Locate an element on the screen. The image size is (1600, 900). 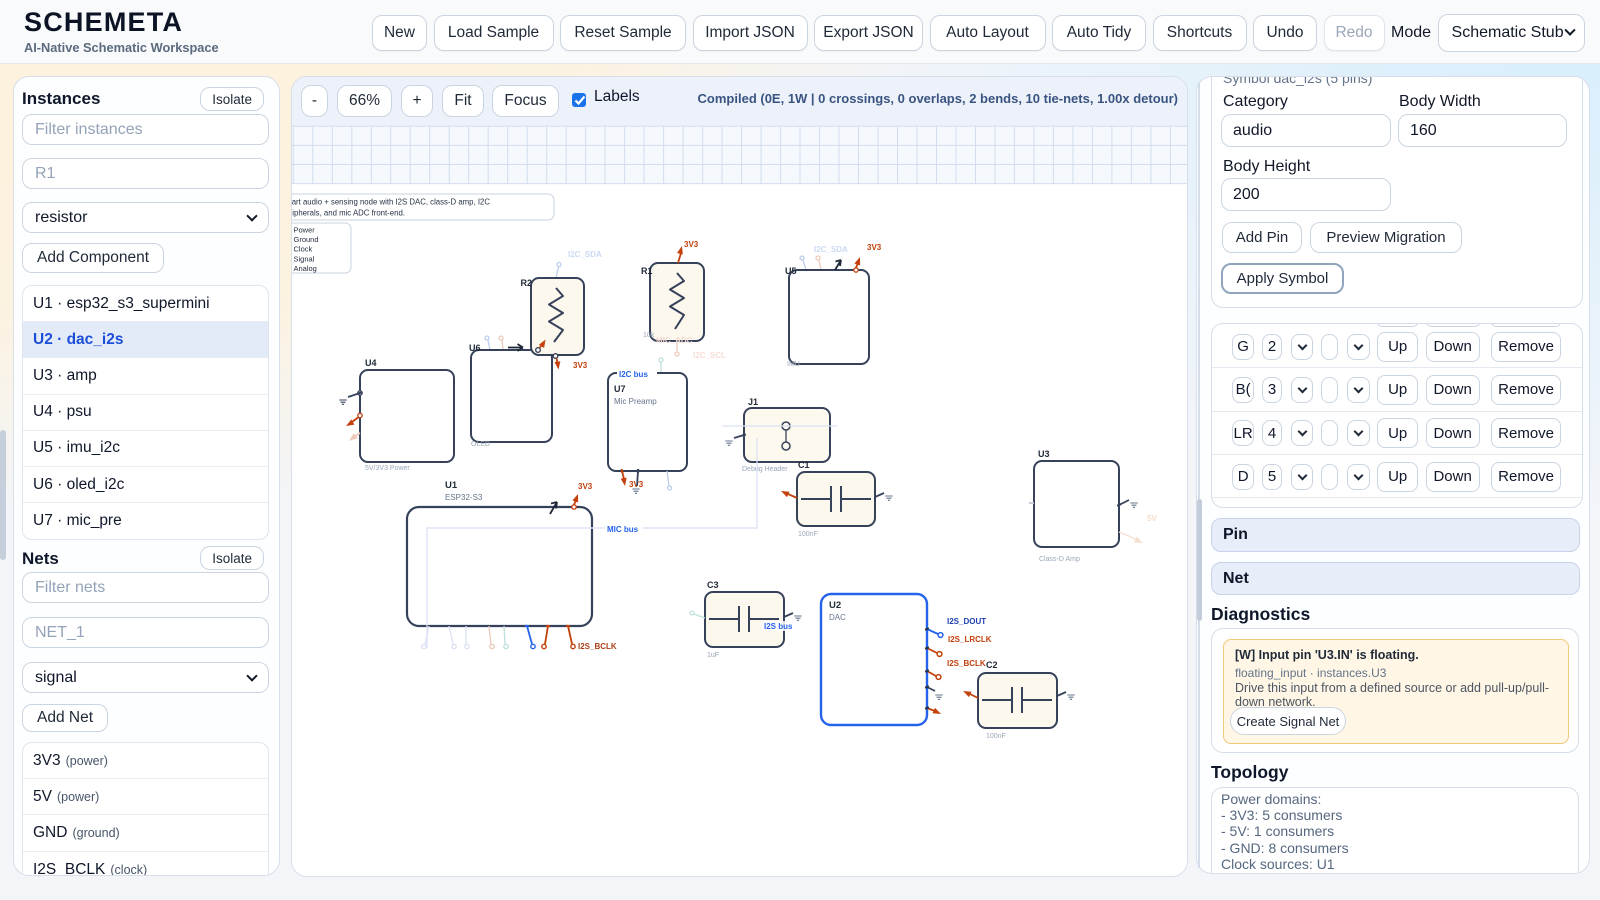
svg-text: Mic Preamp is located at coordinates (635, 401).